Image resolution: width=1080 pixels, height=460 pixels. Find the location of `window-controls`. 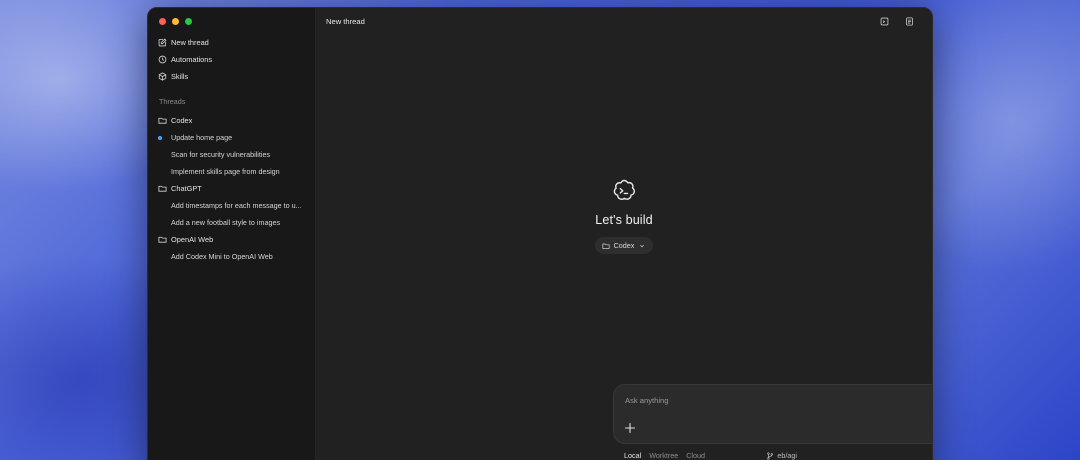

window-controls is located at coordinates (231, 21).